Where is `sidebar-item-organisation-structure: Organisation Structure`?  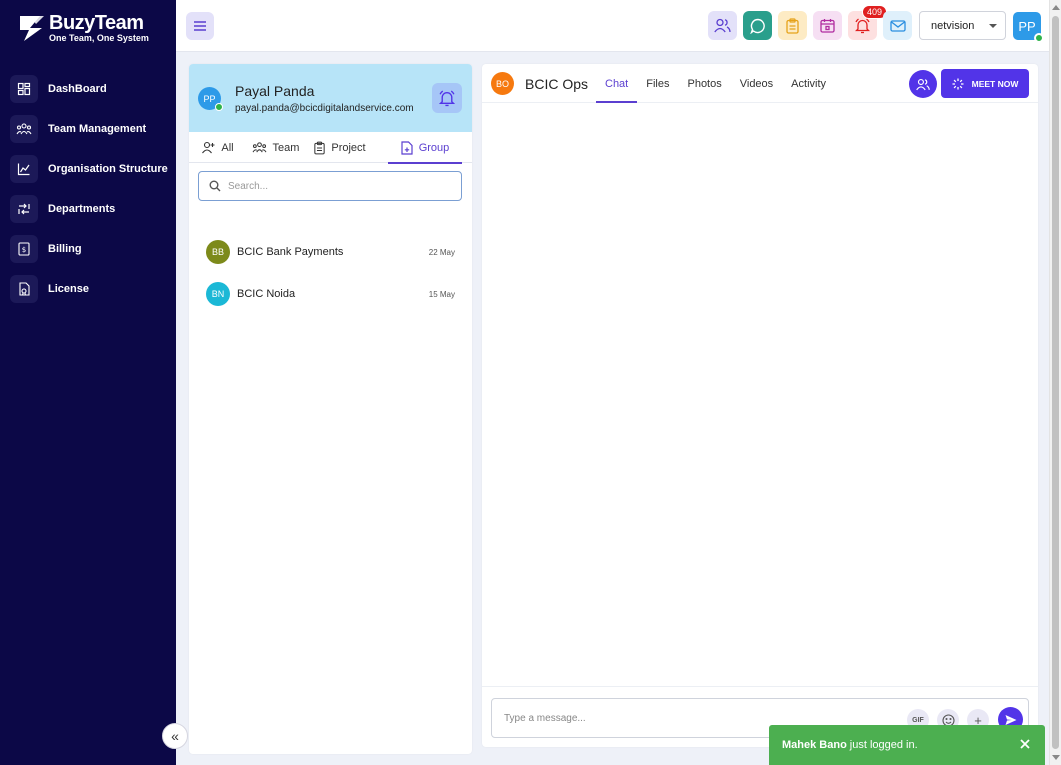
sidebar-item-organisation-structure: Organisation Structure is located at coordinates (88, 169).